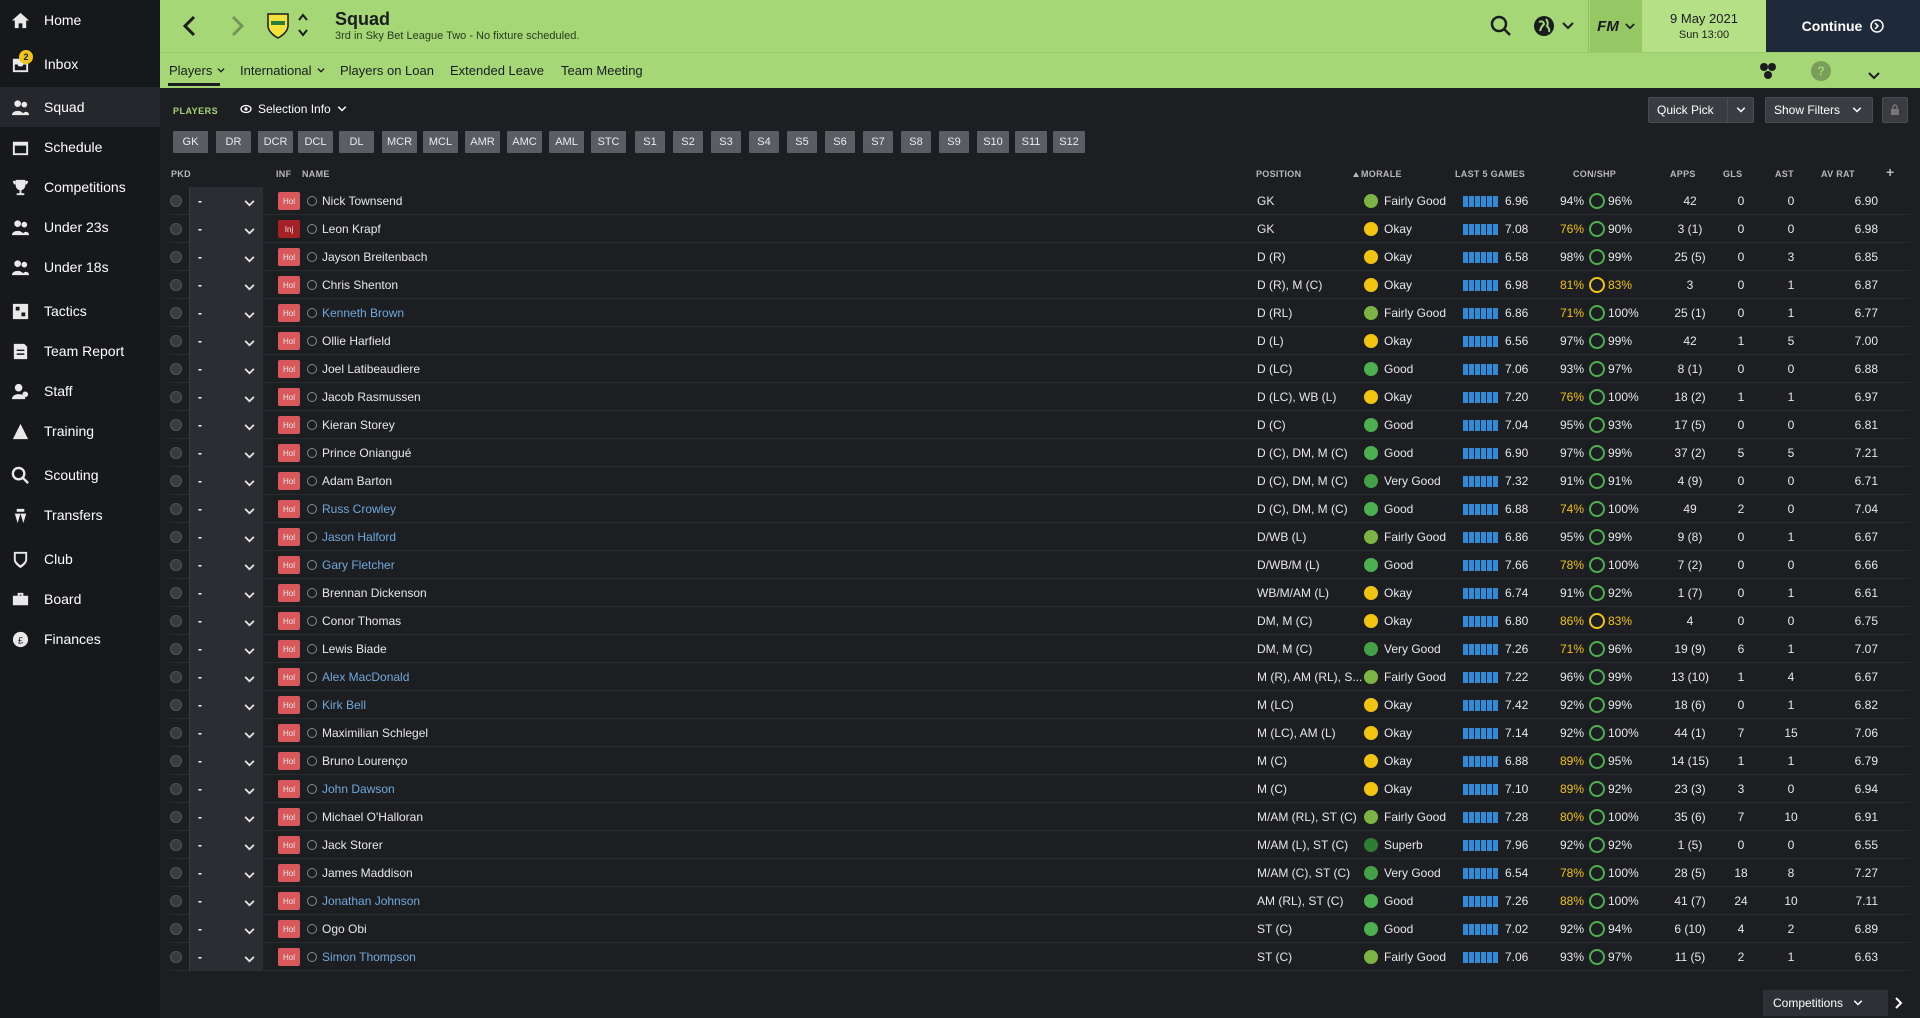 Image resolution: width=1920 pixels, height=1018 pixels. Describe the element at coordinates (772, 509) in the screenshot. I see `player-name: Russ Crowley` at that location.